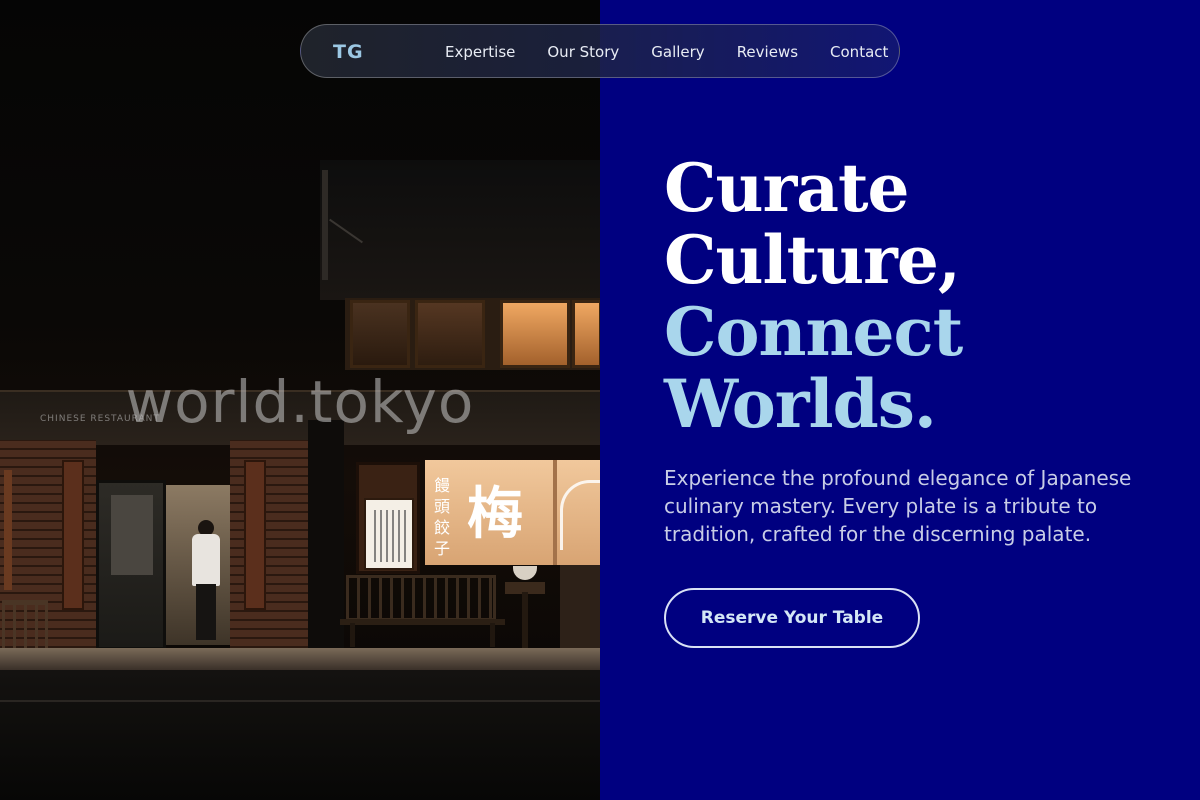 The image size is (1200, 800). Describe the element at coordinates (441, 517) in the screenshot. I see `noren-small-text: 饅頭餃子` at that location.